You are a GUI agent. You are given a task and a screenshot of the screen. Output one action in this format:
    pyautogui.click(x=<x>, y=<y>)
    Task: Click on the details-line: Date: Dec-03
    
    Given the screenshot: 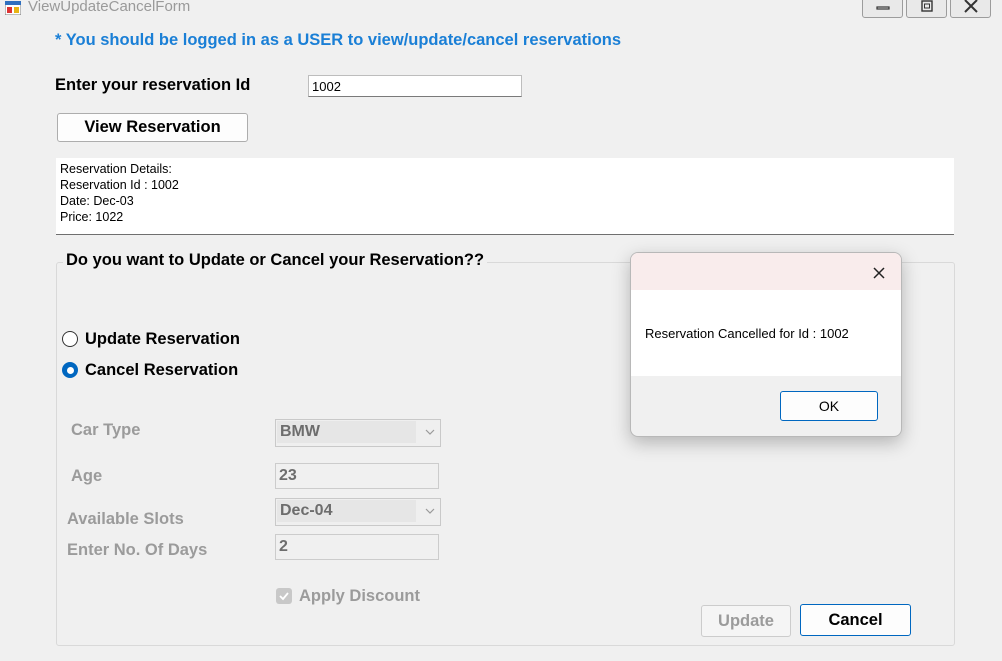 What is the action you would take?
    pyautogui.click(x=97, y=201)
    